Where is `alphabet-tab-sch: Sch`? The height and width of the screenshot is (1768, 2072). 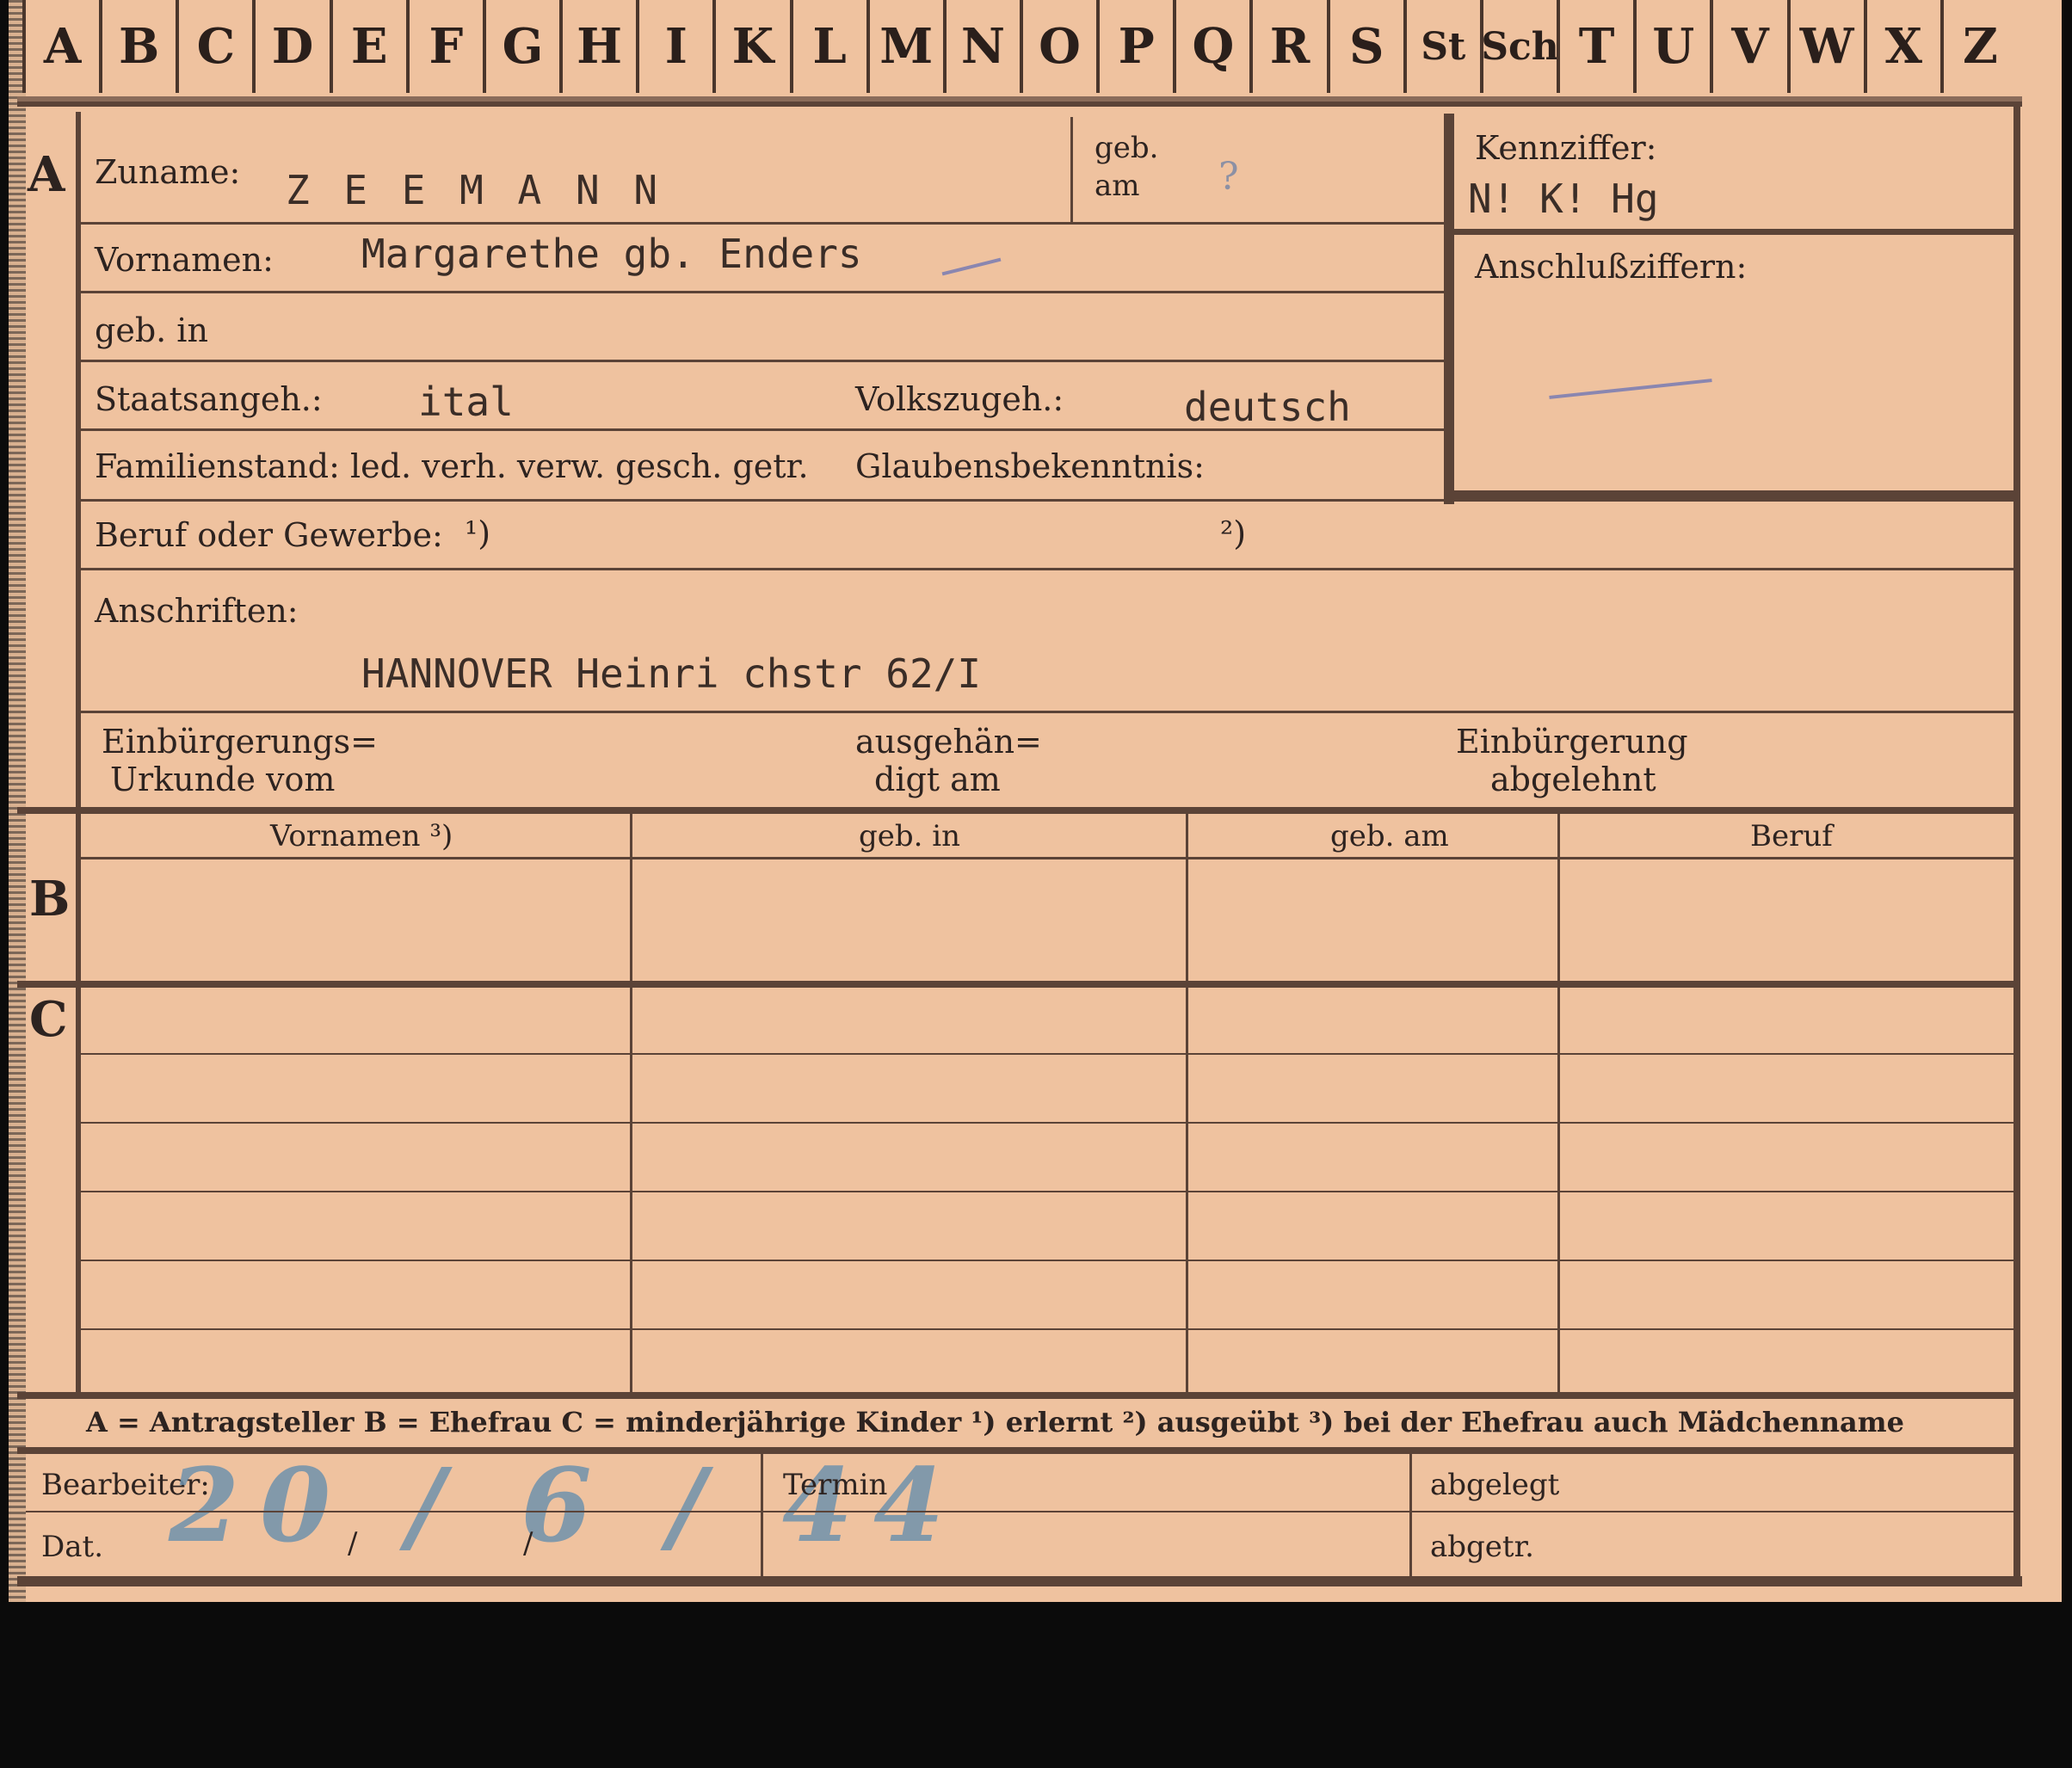 alphabet-tab-sch: Sch is located at coordinates (1519, 46).